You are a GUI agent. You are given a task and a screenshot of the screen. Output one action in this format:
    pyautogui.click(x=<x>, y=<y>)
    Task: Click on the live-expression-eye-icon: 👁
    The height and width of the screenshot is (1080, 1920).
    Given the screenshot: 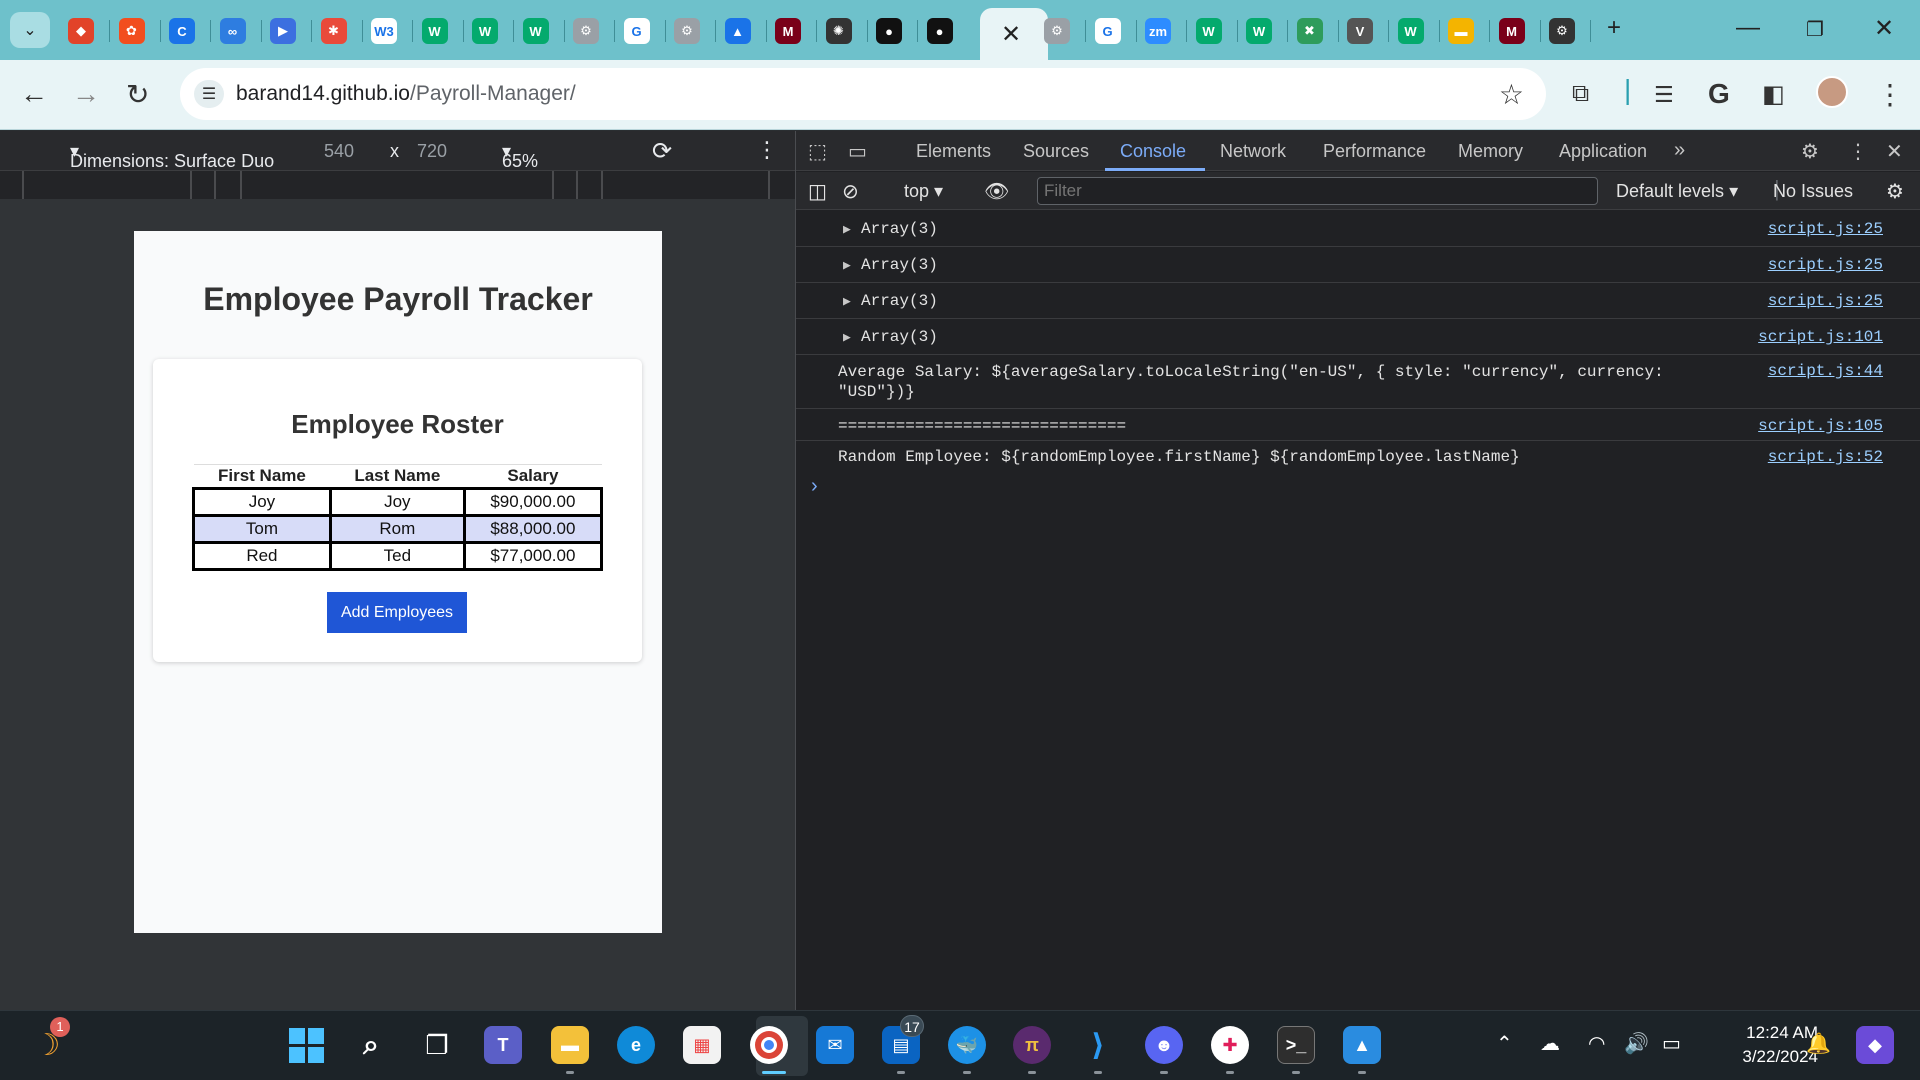 What is the action you would take?
    pyautogui.click(x=996, y=191)
    